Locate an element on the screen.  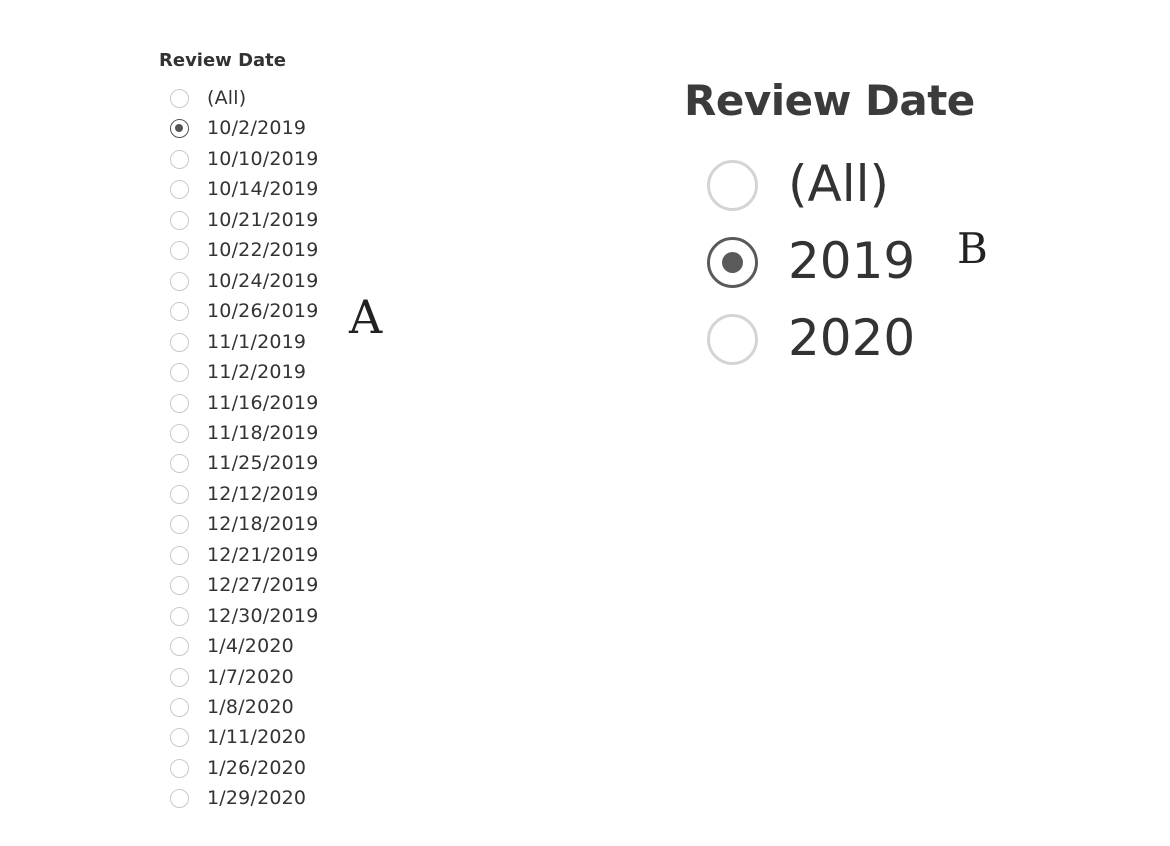
radio-option-label: 10/24/2019 is located at coordinates (263, 280).